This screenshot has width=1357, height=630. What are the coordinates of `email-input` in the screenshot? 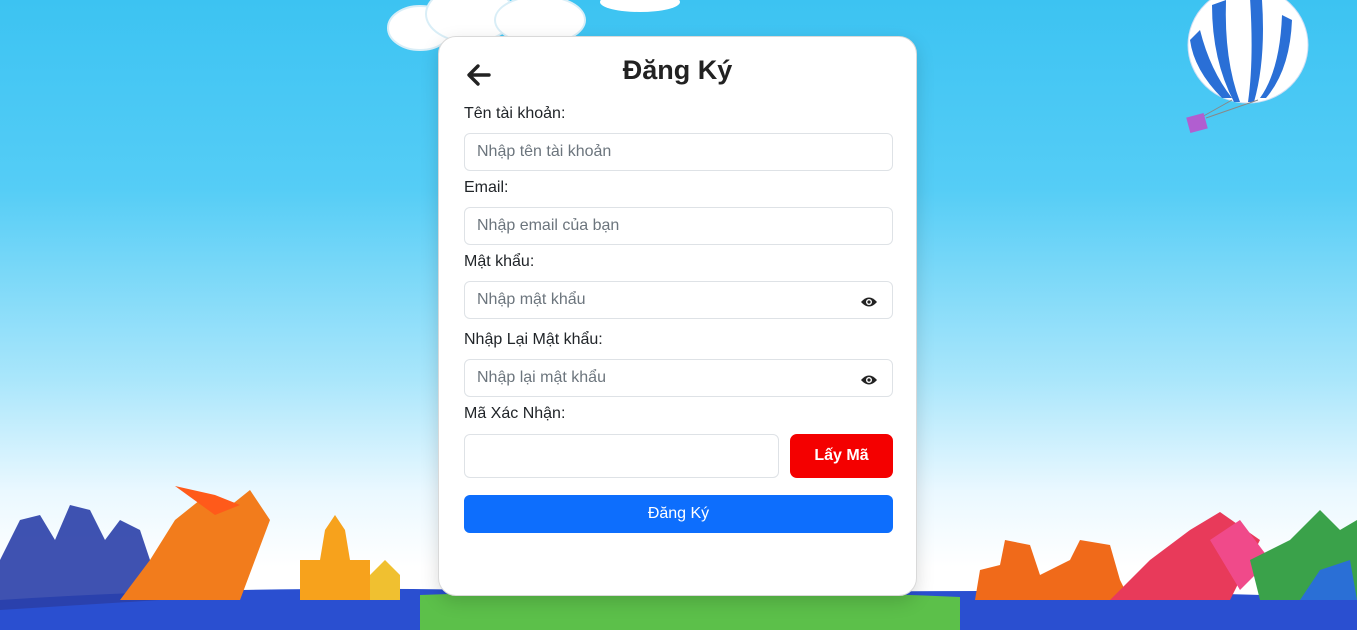 It's located at (678, 226).